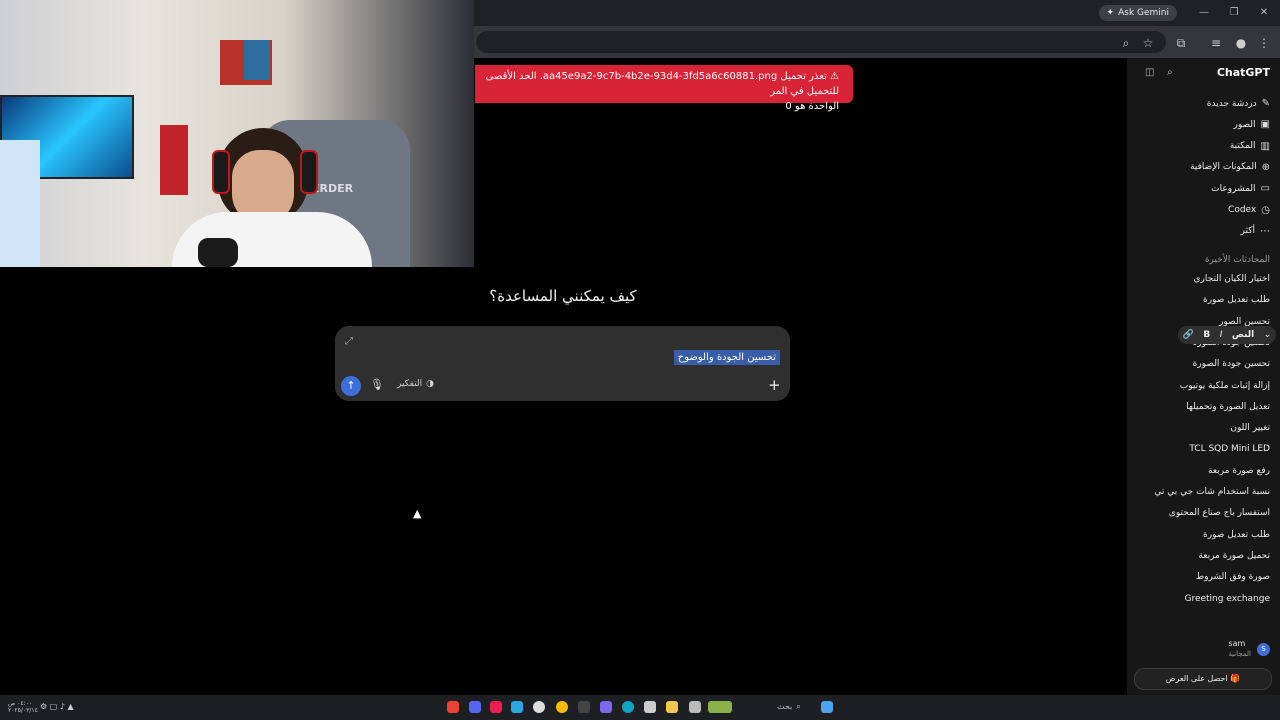 The height and width of the screenshot is (720, 1280). What do you see at coordinates (1234, 678) in the screenshot?
I see `gift-icon: 🎁` at bounding box center [1234, 678].